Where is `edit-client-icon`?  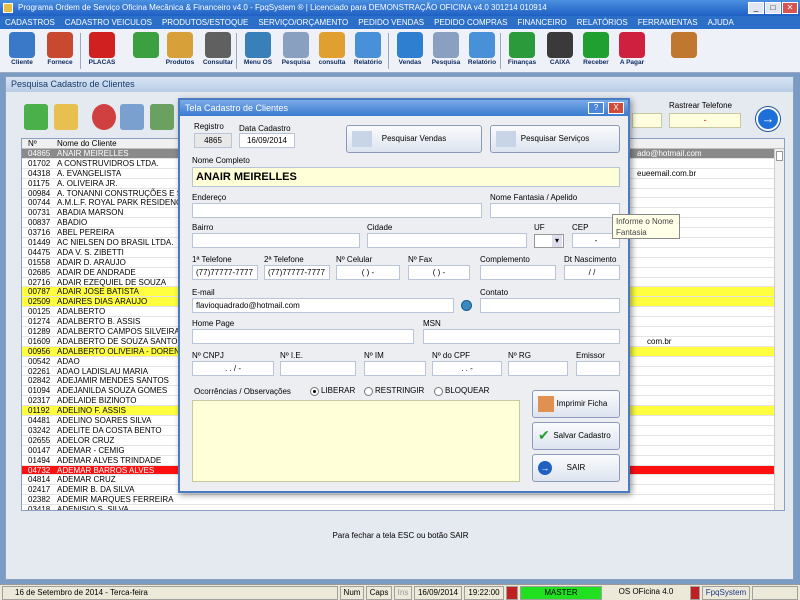 edit-client-icon is located at coordinates (66, 117).